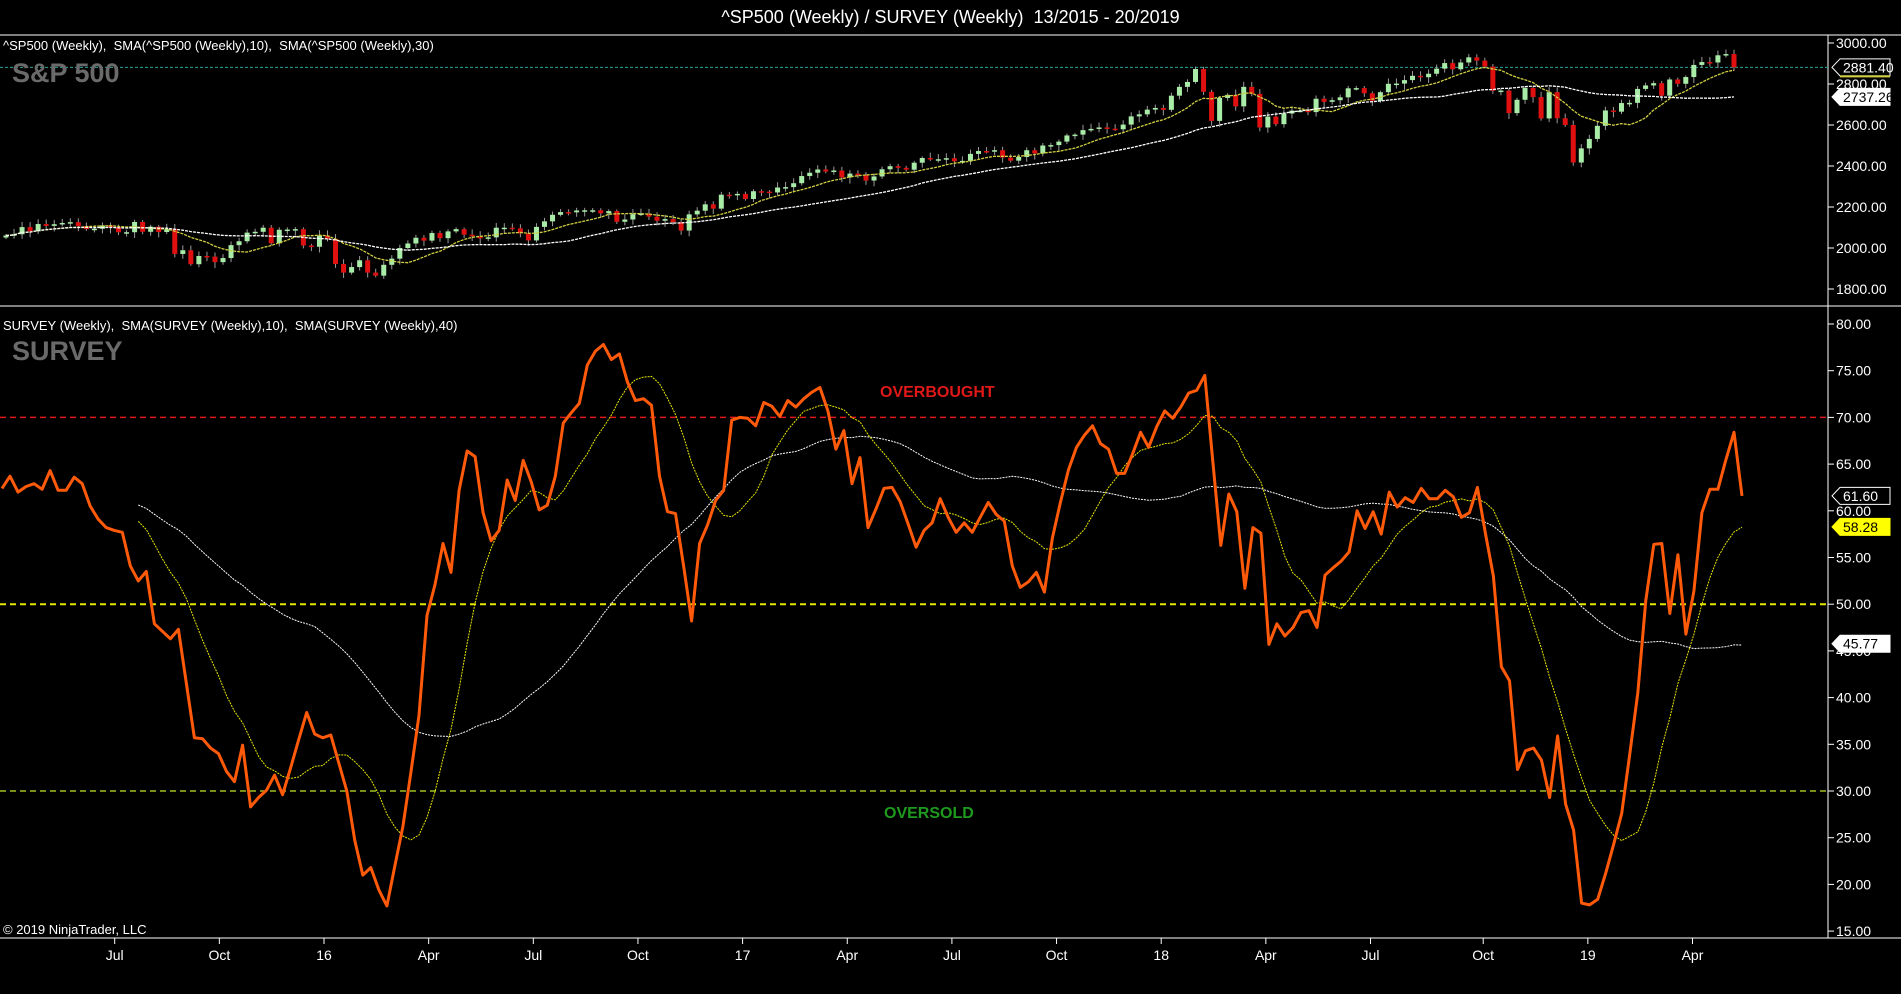  What do you see at coordinates (1853, 838) in the screenshot?
I see `survey-y-tick-label: 25.00` at bounding box center [1853, 838].